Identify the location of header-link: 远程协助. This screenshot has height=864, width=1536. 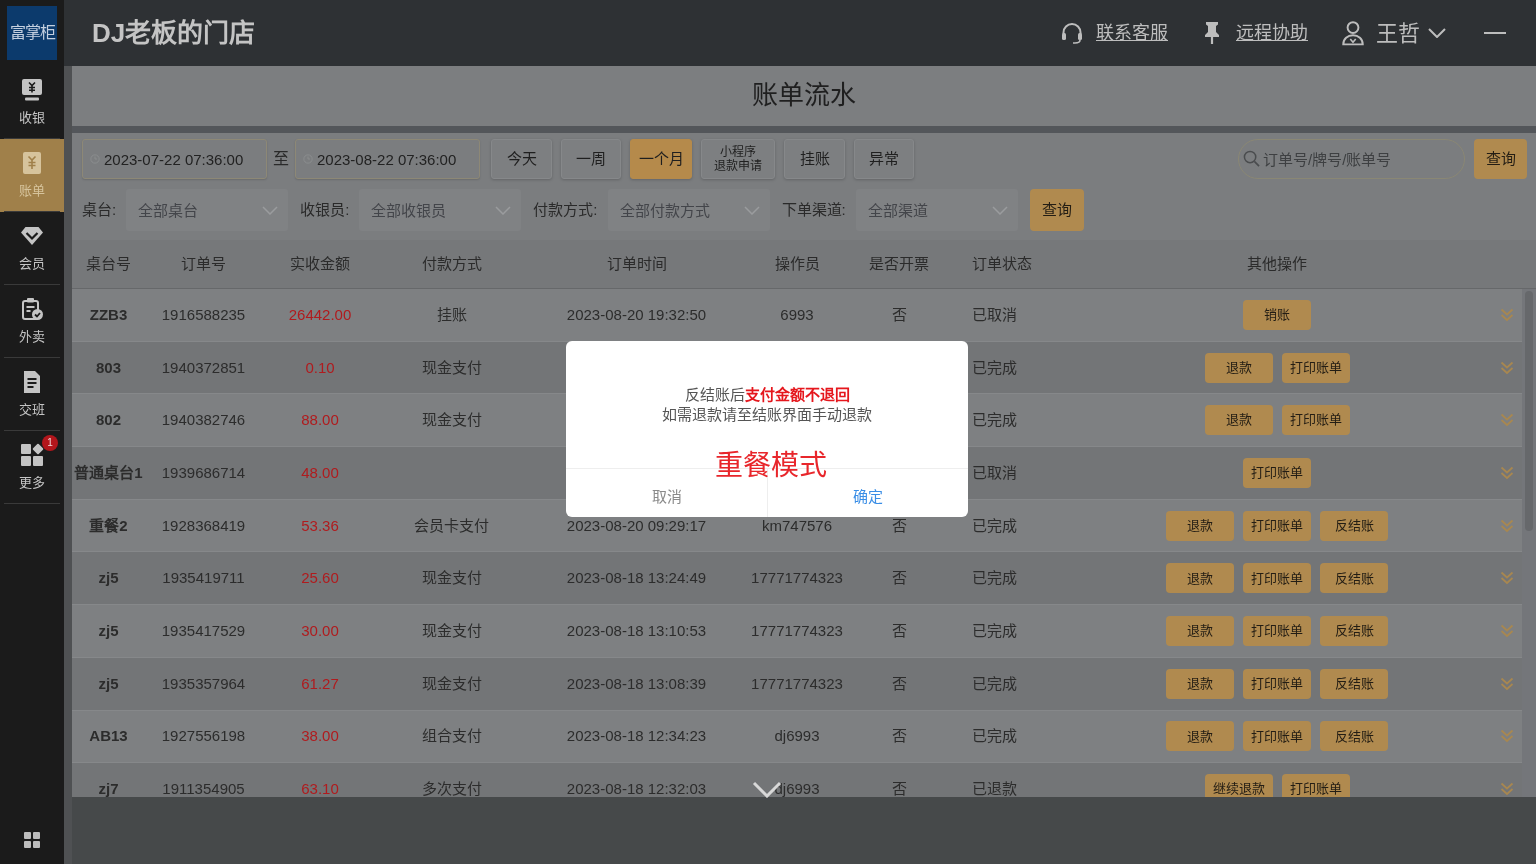
(1254, 33).